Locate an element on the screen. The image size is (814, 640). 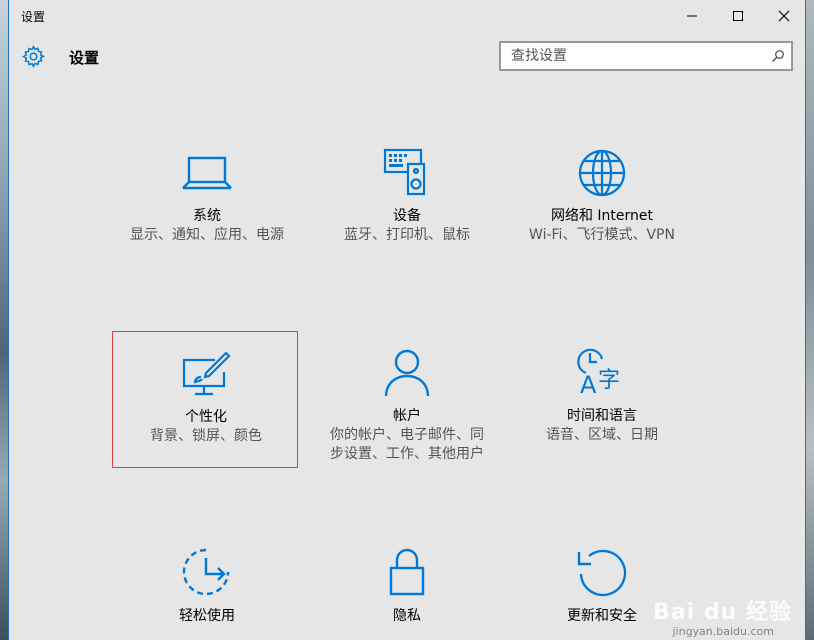
page-title: 设置 is located at coordinates (84, 58).